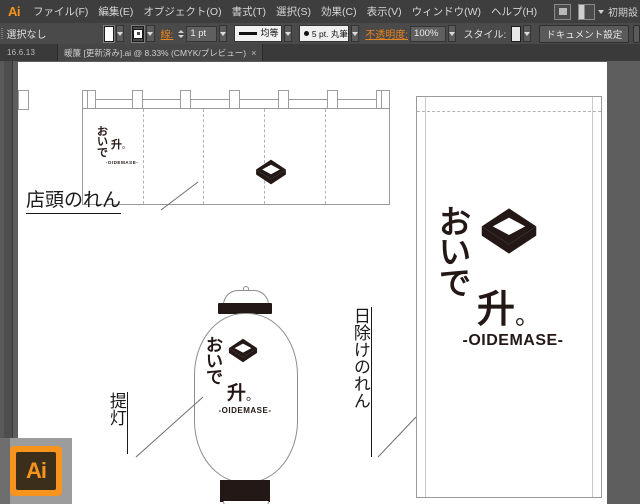 This screenshot has height=504, width=640. What do you see at coordinates (306, 33) in the screenshot?
I see `brush-preview-icon` at bounding box center [306, 33].